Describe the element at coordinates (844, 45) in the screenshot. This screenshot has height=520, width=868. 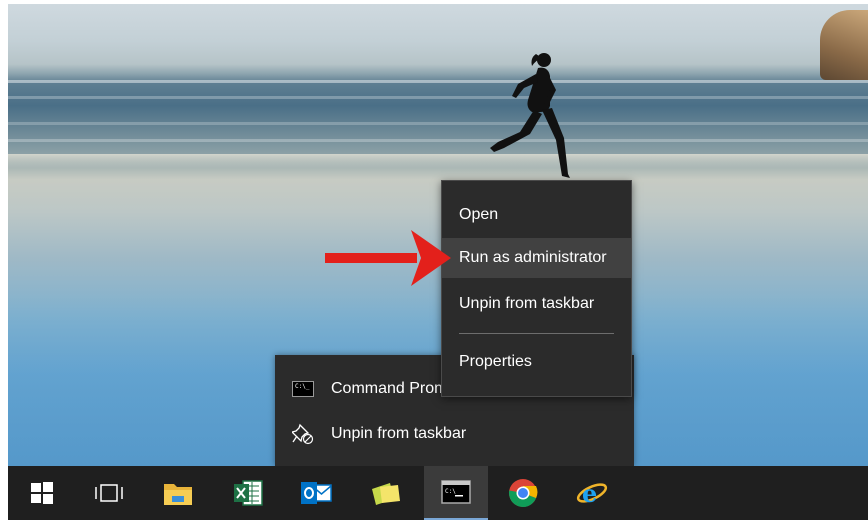
I see `cliff-rock` at that location.